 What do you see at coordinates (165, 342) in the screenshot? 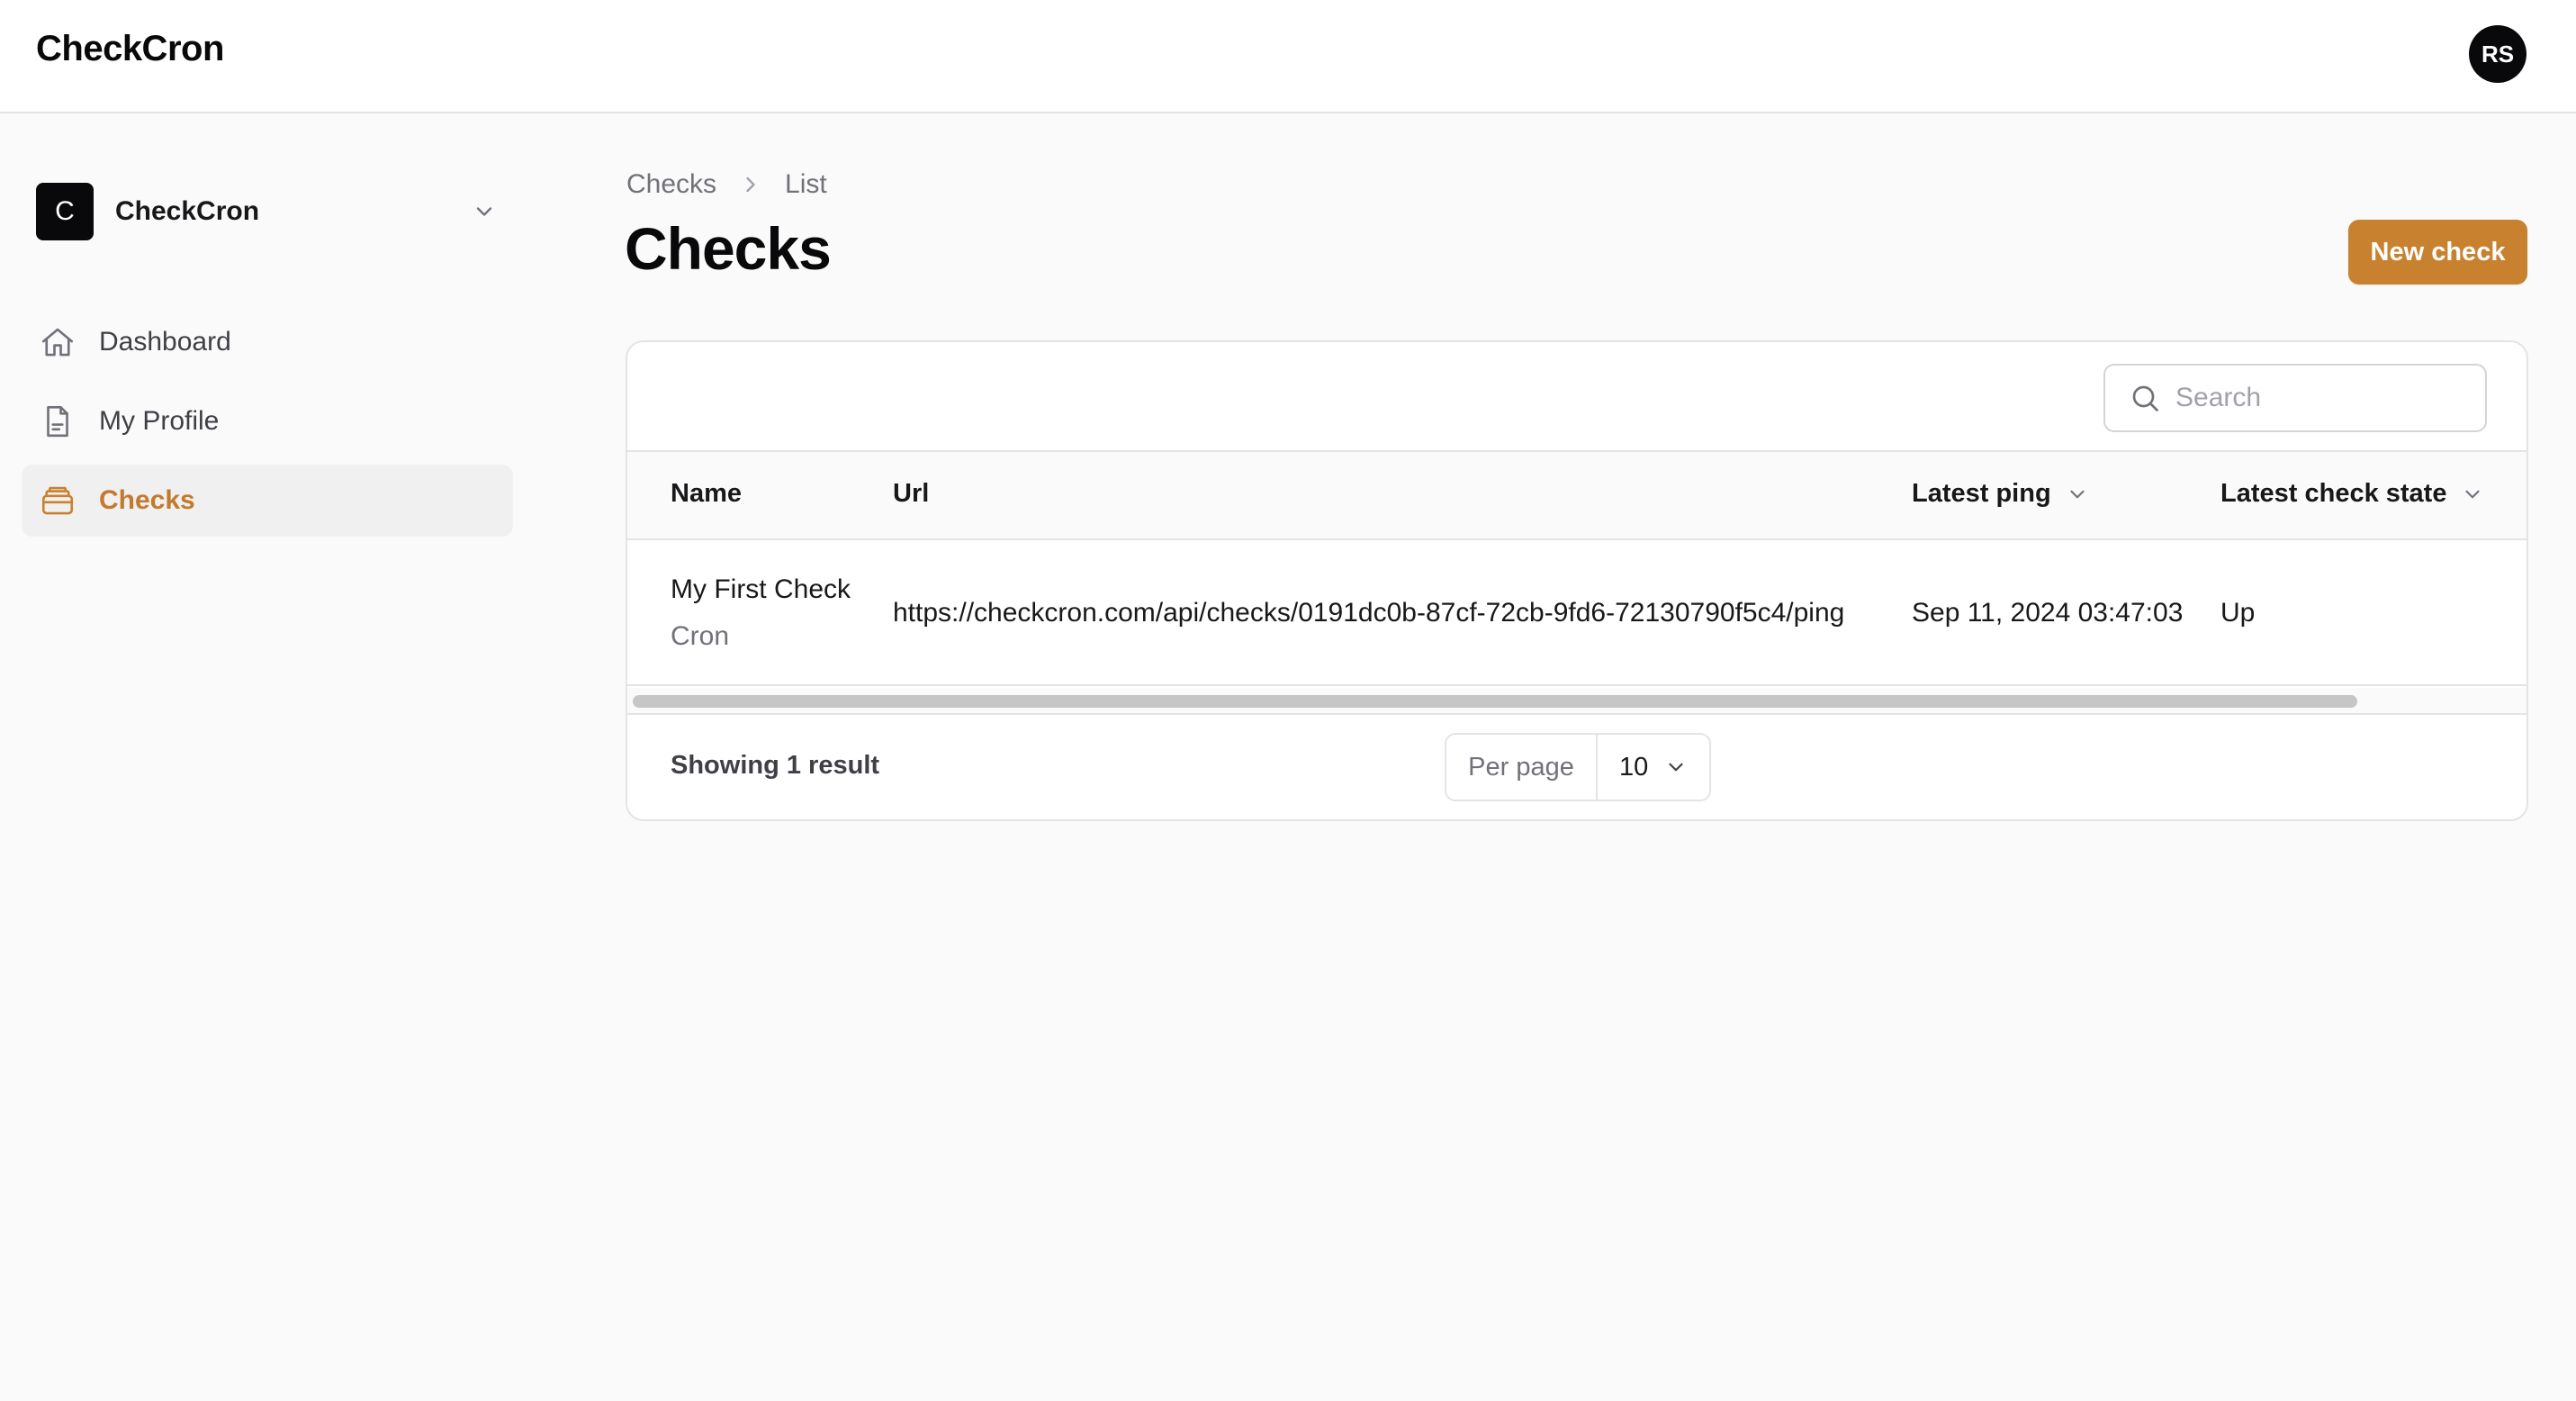
I see `sidebar-item-label: Dashboard` at bounding box center [165, 342].